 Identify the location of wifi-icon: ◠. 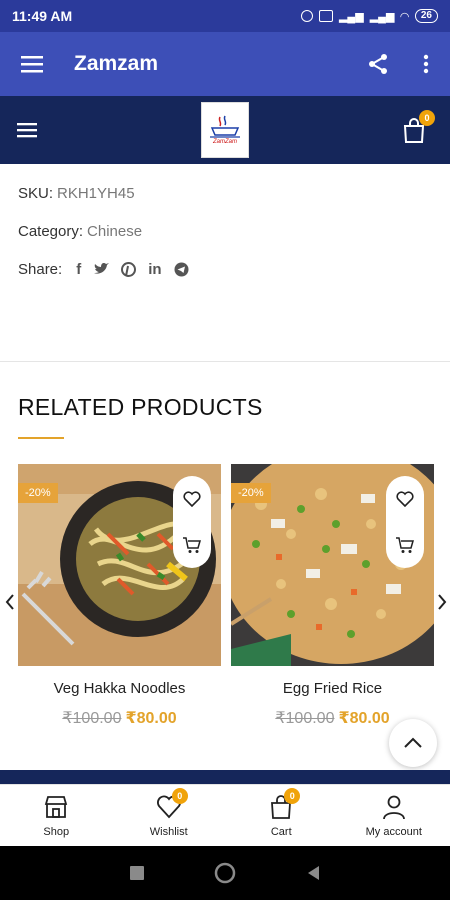
(404, 16).